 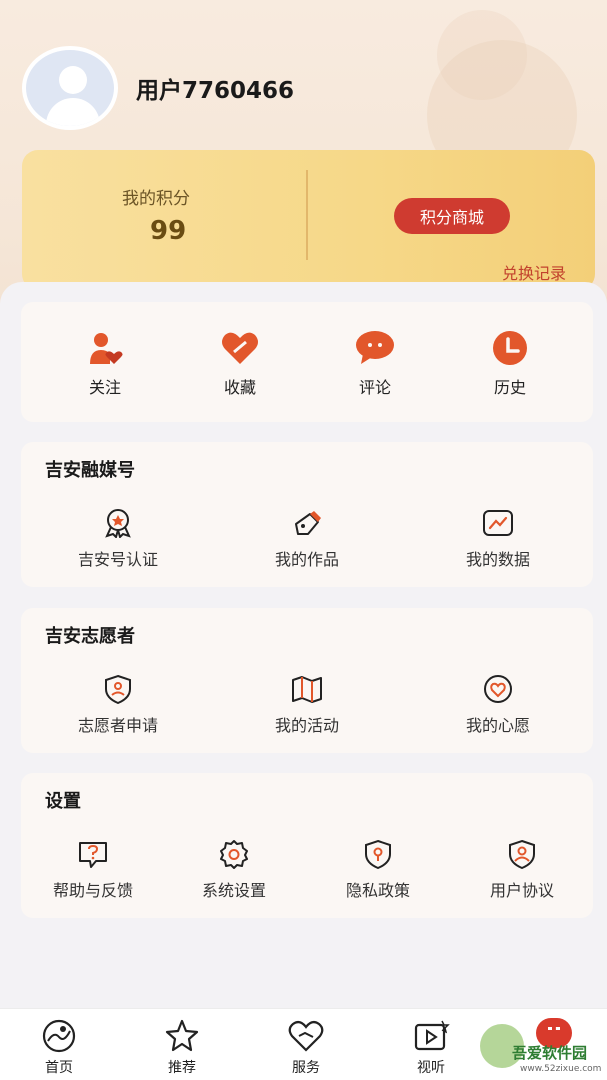 I want to click on settings-item-help-label: 帮助与反馈, so click(x=92, y=890).